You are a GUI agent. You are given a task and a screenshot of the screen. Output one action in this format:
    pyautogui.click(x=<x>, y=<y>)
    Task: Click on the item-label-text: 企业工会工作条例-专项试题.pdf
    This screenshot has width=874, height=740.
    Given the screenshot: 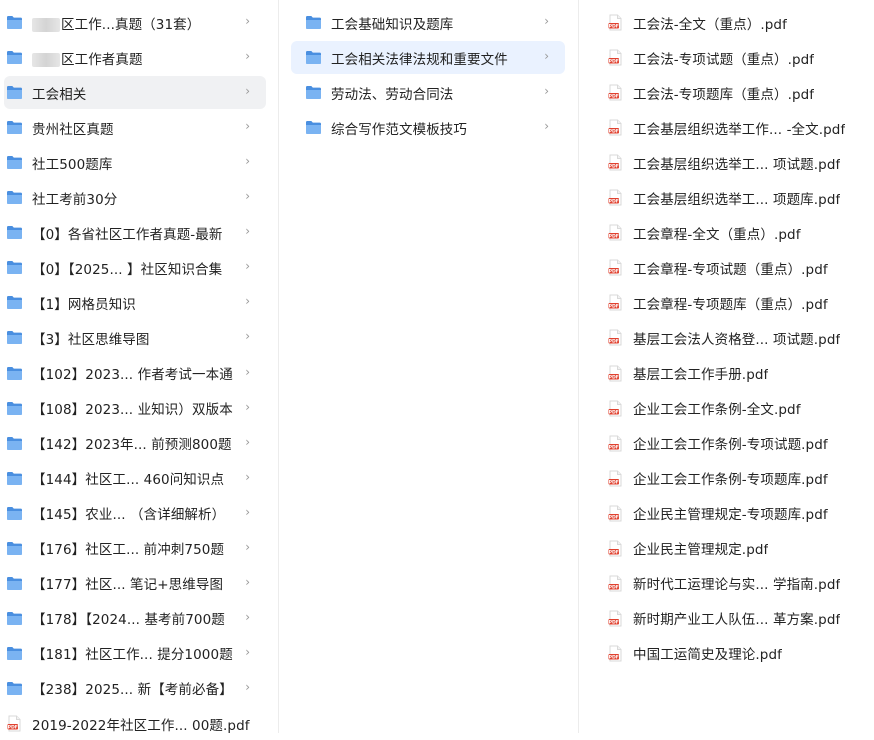 What is the action you would take?
    pyautogui.click(x=730, y=445)
    